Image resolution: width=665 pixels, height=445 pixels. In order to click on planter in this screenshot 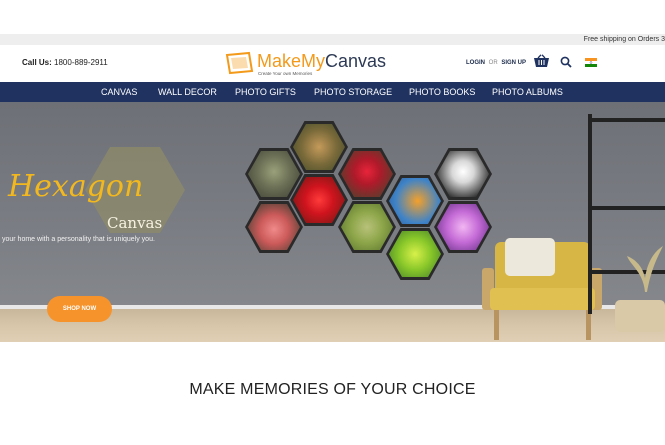, I will do `click(640, 316)`.